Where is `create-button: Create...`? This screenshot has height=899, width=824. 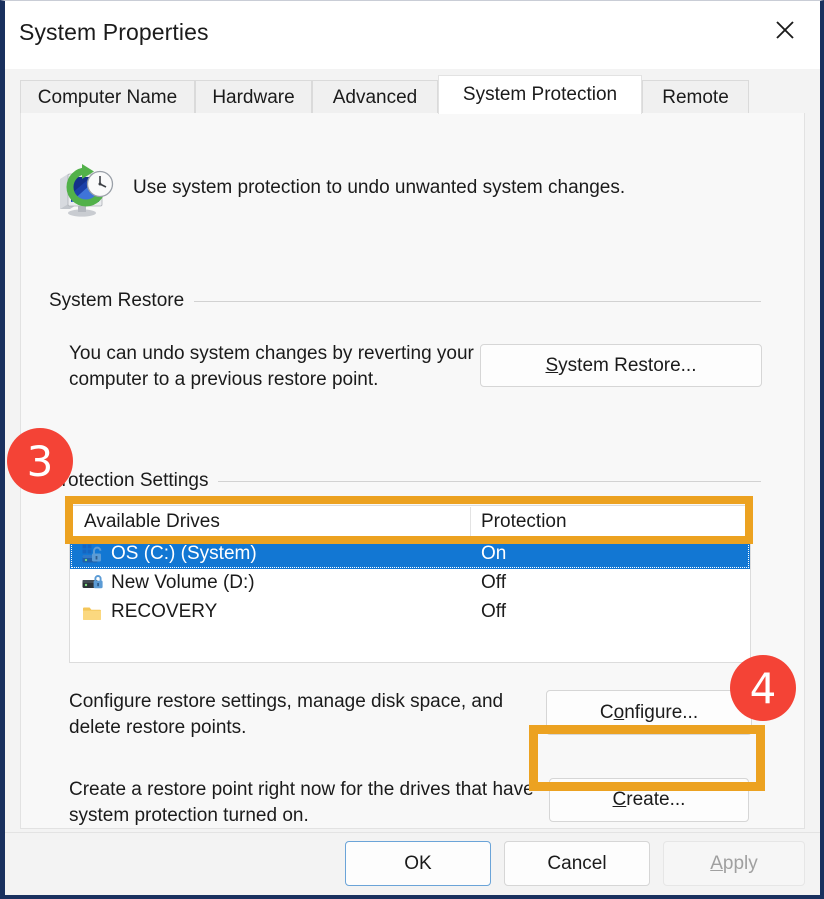
create-button: Create... is located at coordinates (649, 800).